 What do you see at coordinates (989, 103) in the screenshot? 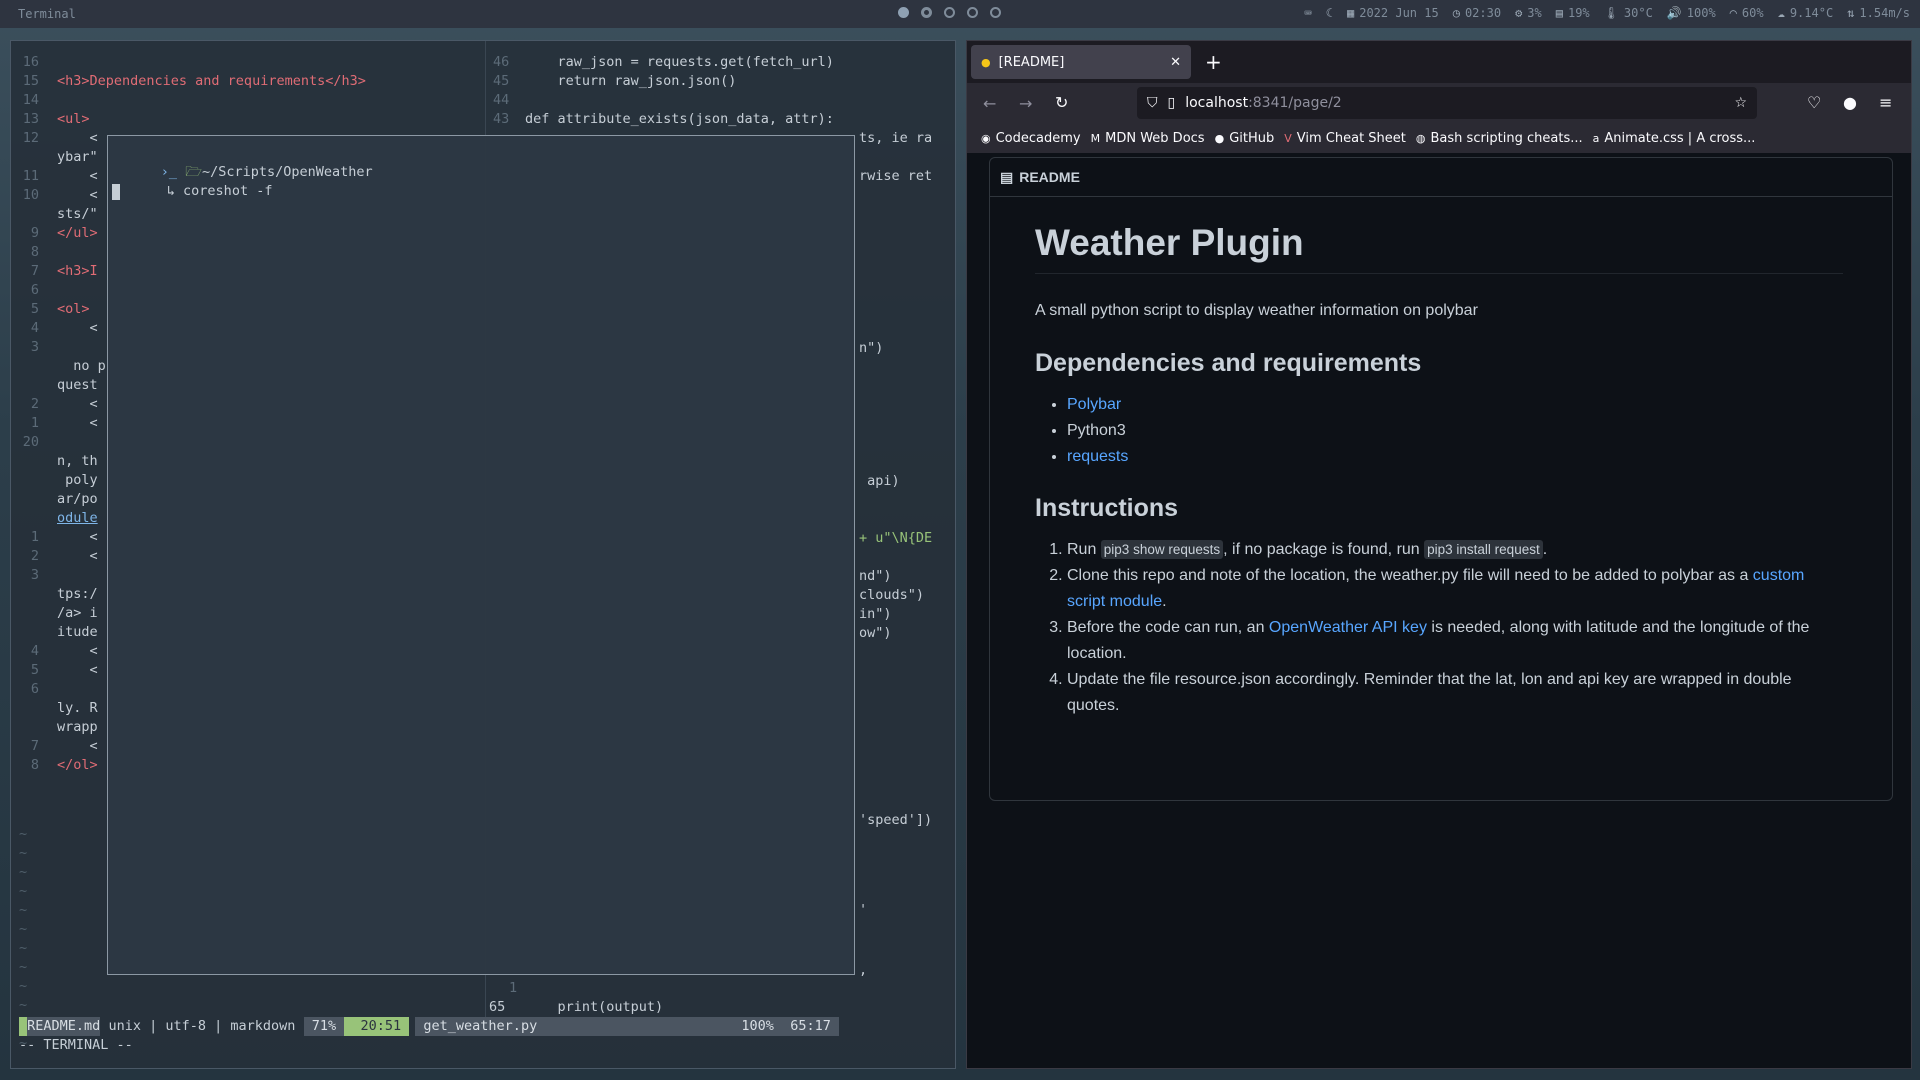
I see `back-icon: ←` at bounding box center [989, 103].